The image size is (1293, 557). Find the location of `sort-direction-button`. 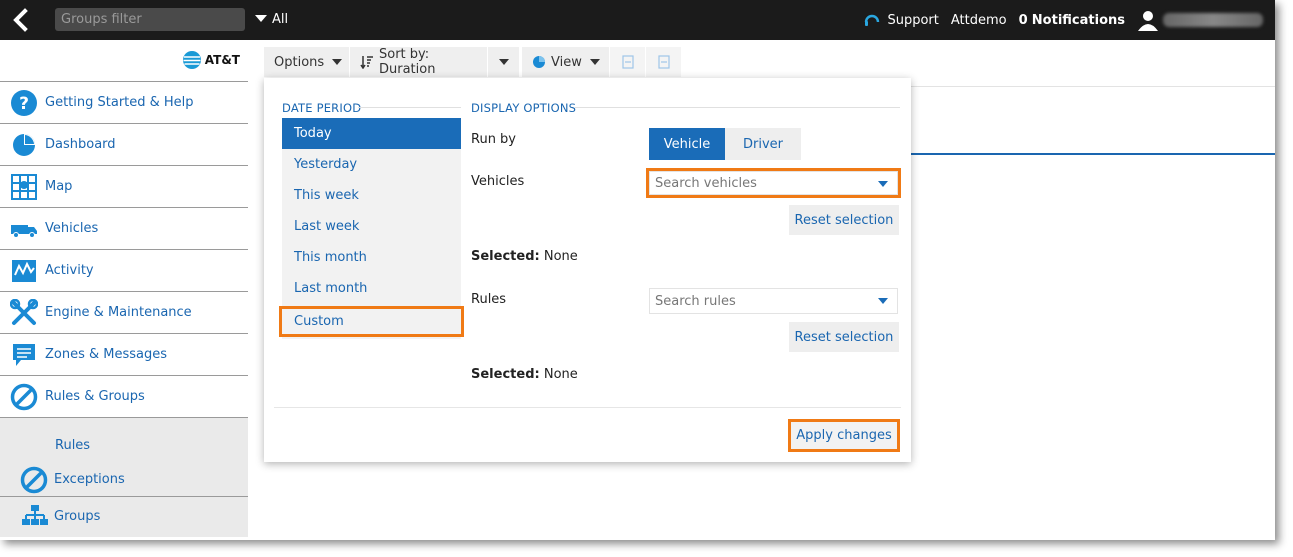

sort-direction-button is located at coordinates (504, 62).